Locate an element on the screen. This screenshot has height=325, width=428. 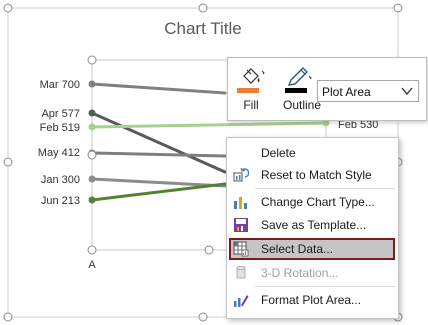
series-marker-jan is located at coordinates (92, 179).